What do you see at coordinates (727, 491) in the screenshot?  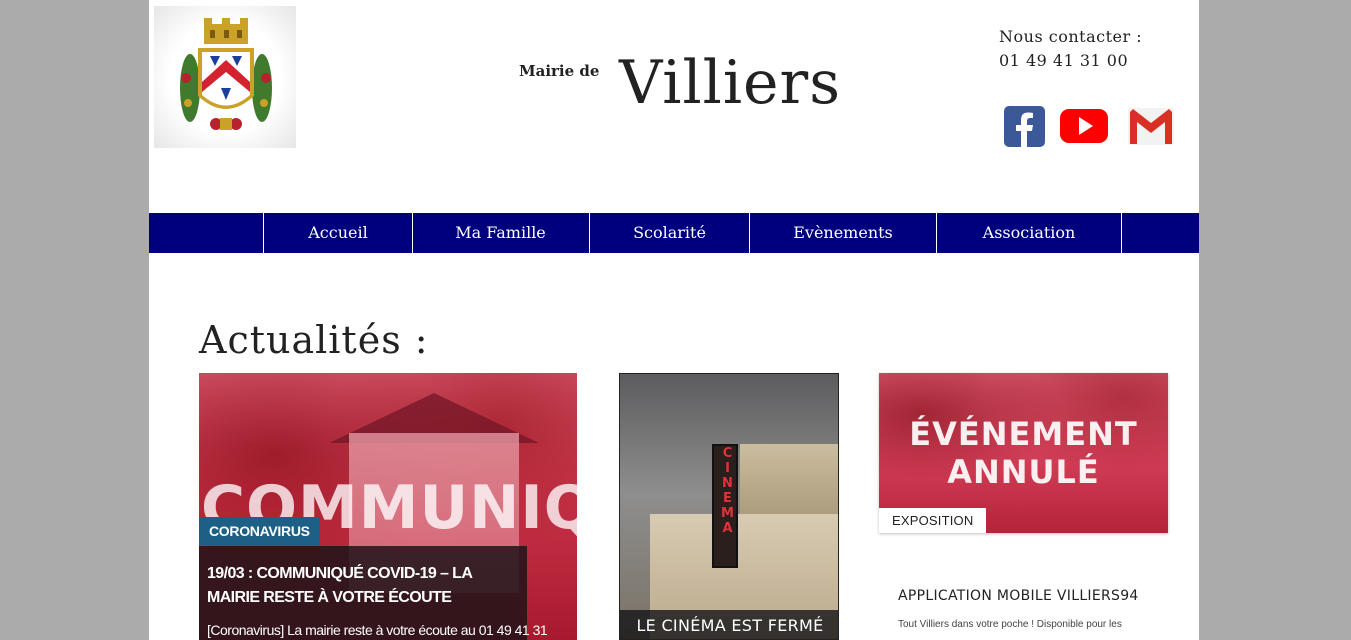 I see `cinema-sign-text: CINEMA` at bounding box center [727, 491].